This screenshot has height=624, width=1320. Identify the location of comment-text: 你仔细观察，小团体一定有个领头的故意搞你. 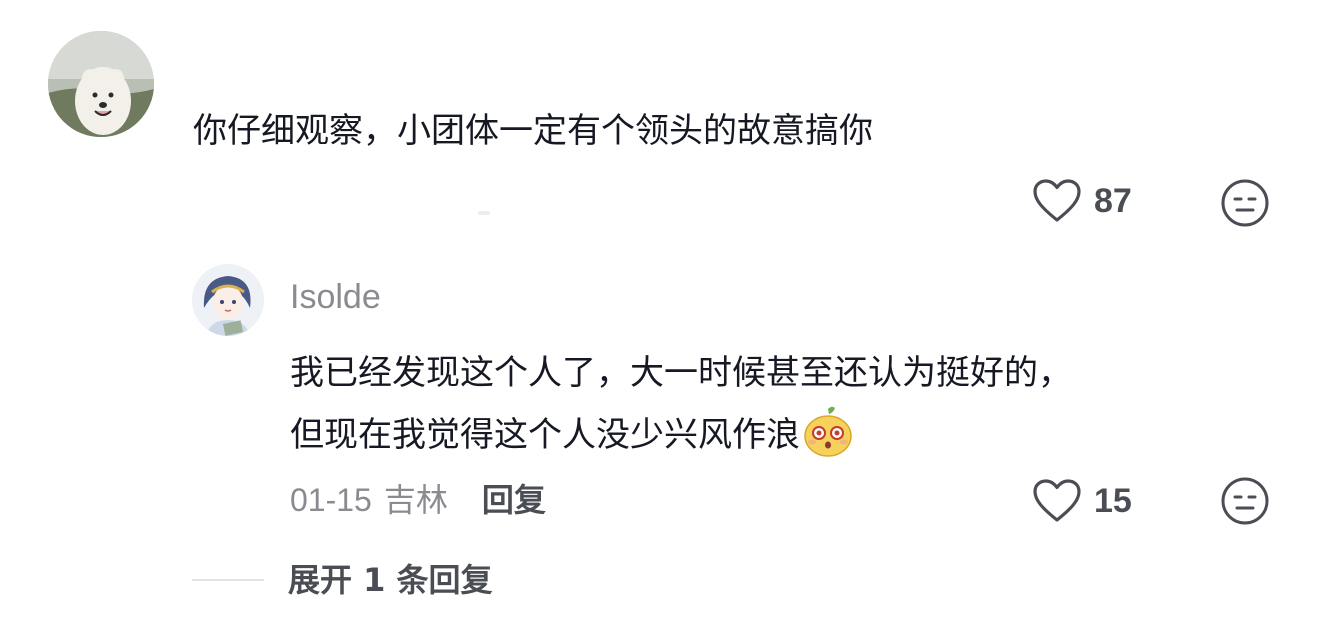
(533, 131).